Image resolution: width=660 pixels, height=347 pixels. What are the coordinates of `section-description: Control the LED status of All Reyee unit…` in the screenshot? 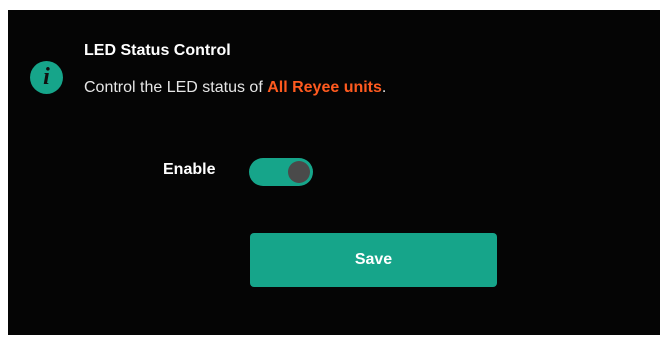 It's located at (235, 88).